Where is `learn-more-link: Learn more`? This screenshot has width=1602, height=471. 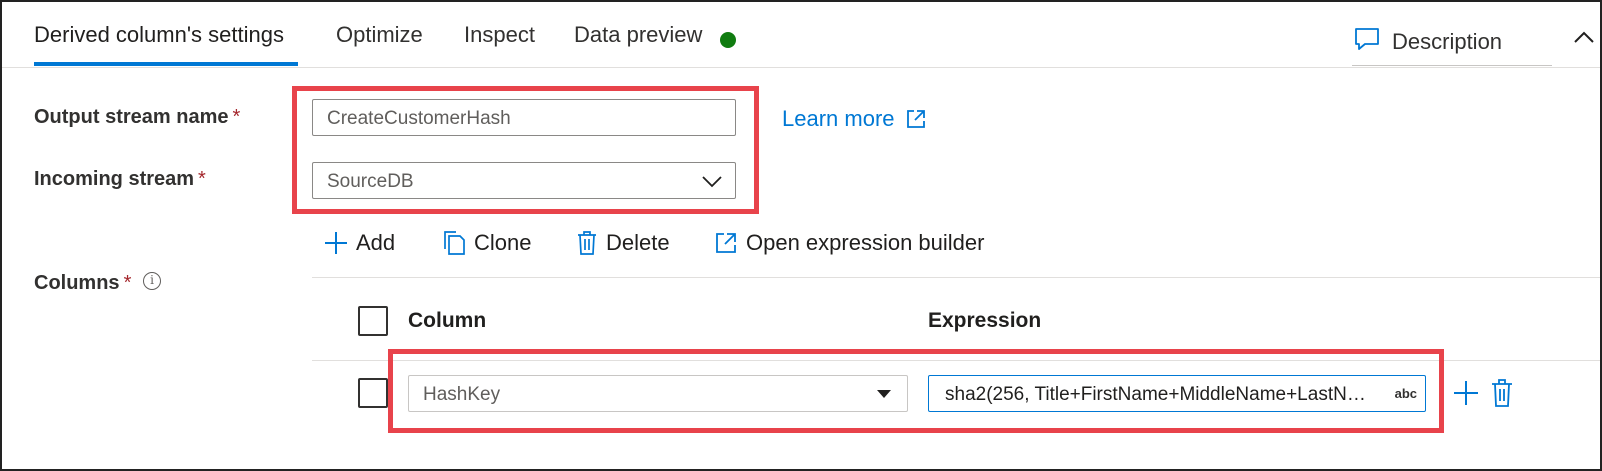
learn-more-link: Learn more is located at coordinates (854, 119).